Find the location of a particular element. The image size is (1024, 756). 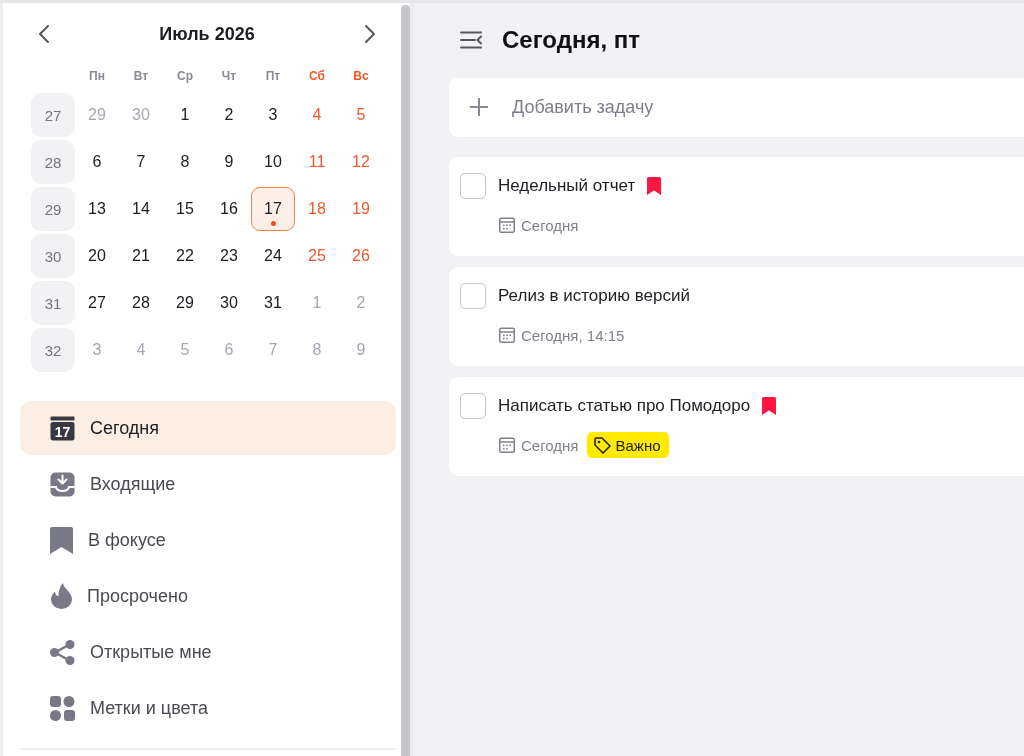

calendar-day: 17 is located at coordinates (273, 209).